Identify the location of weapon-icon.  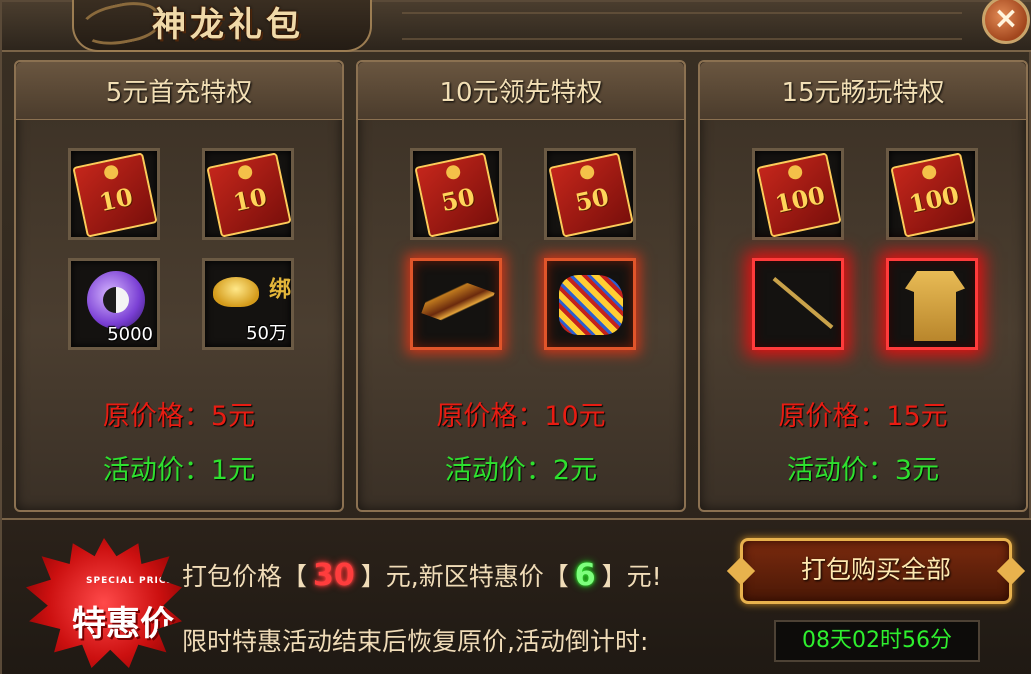
(458, 303).